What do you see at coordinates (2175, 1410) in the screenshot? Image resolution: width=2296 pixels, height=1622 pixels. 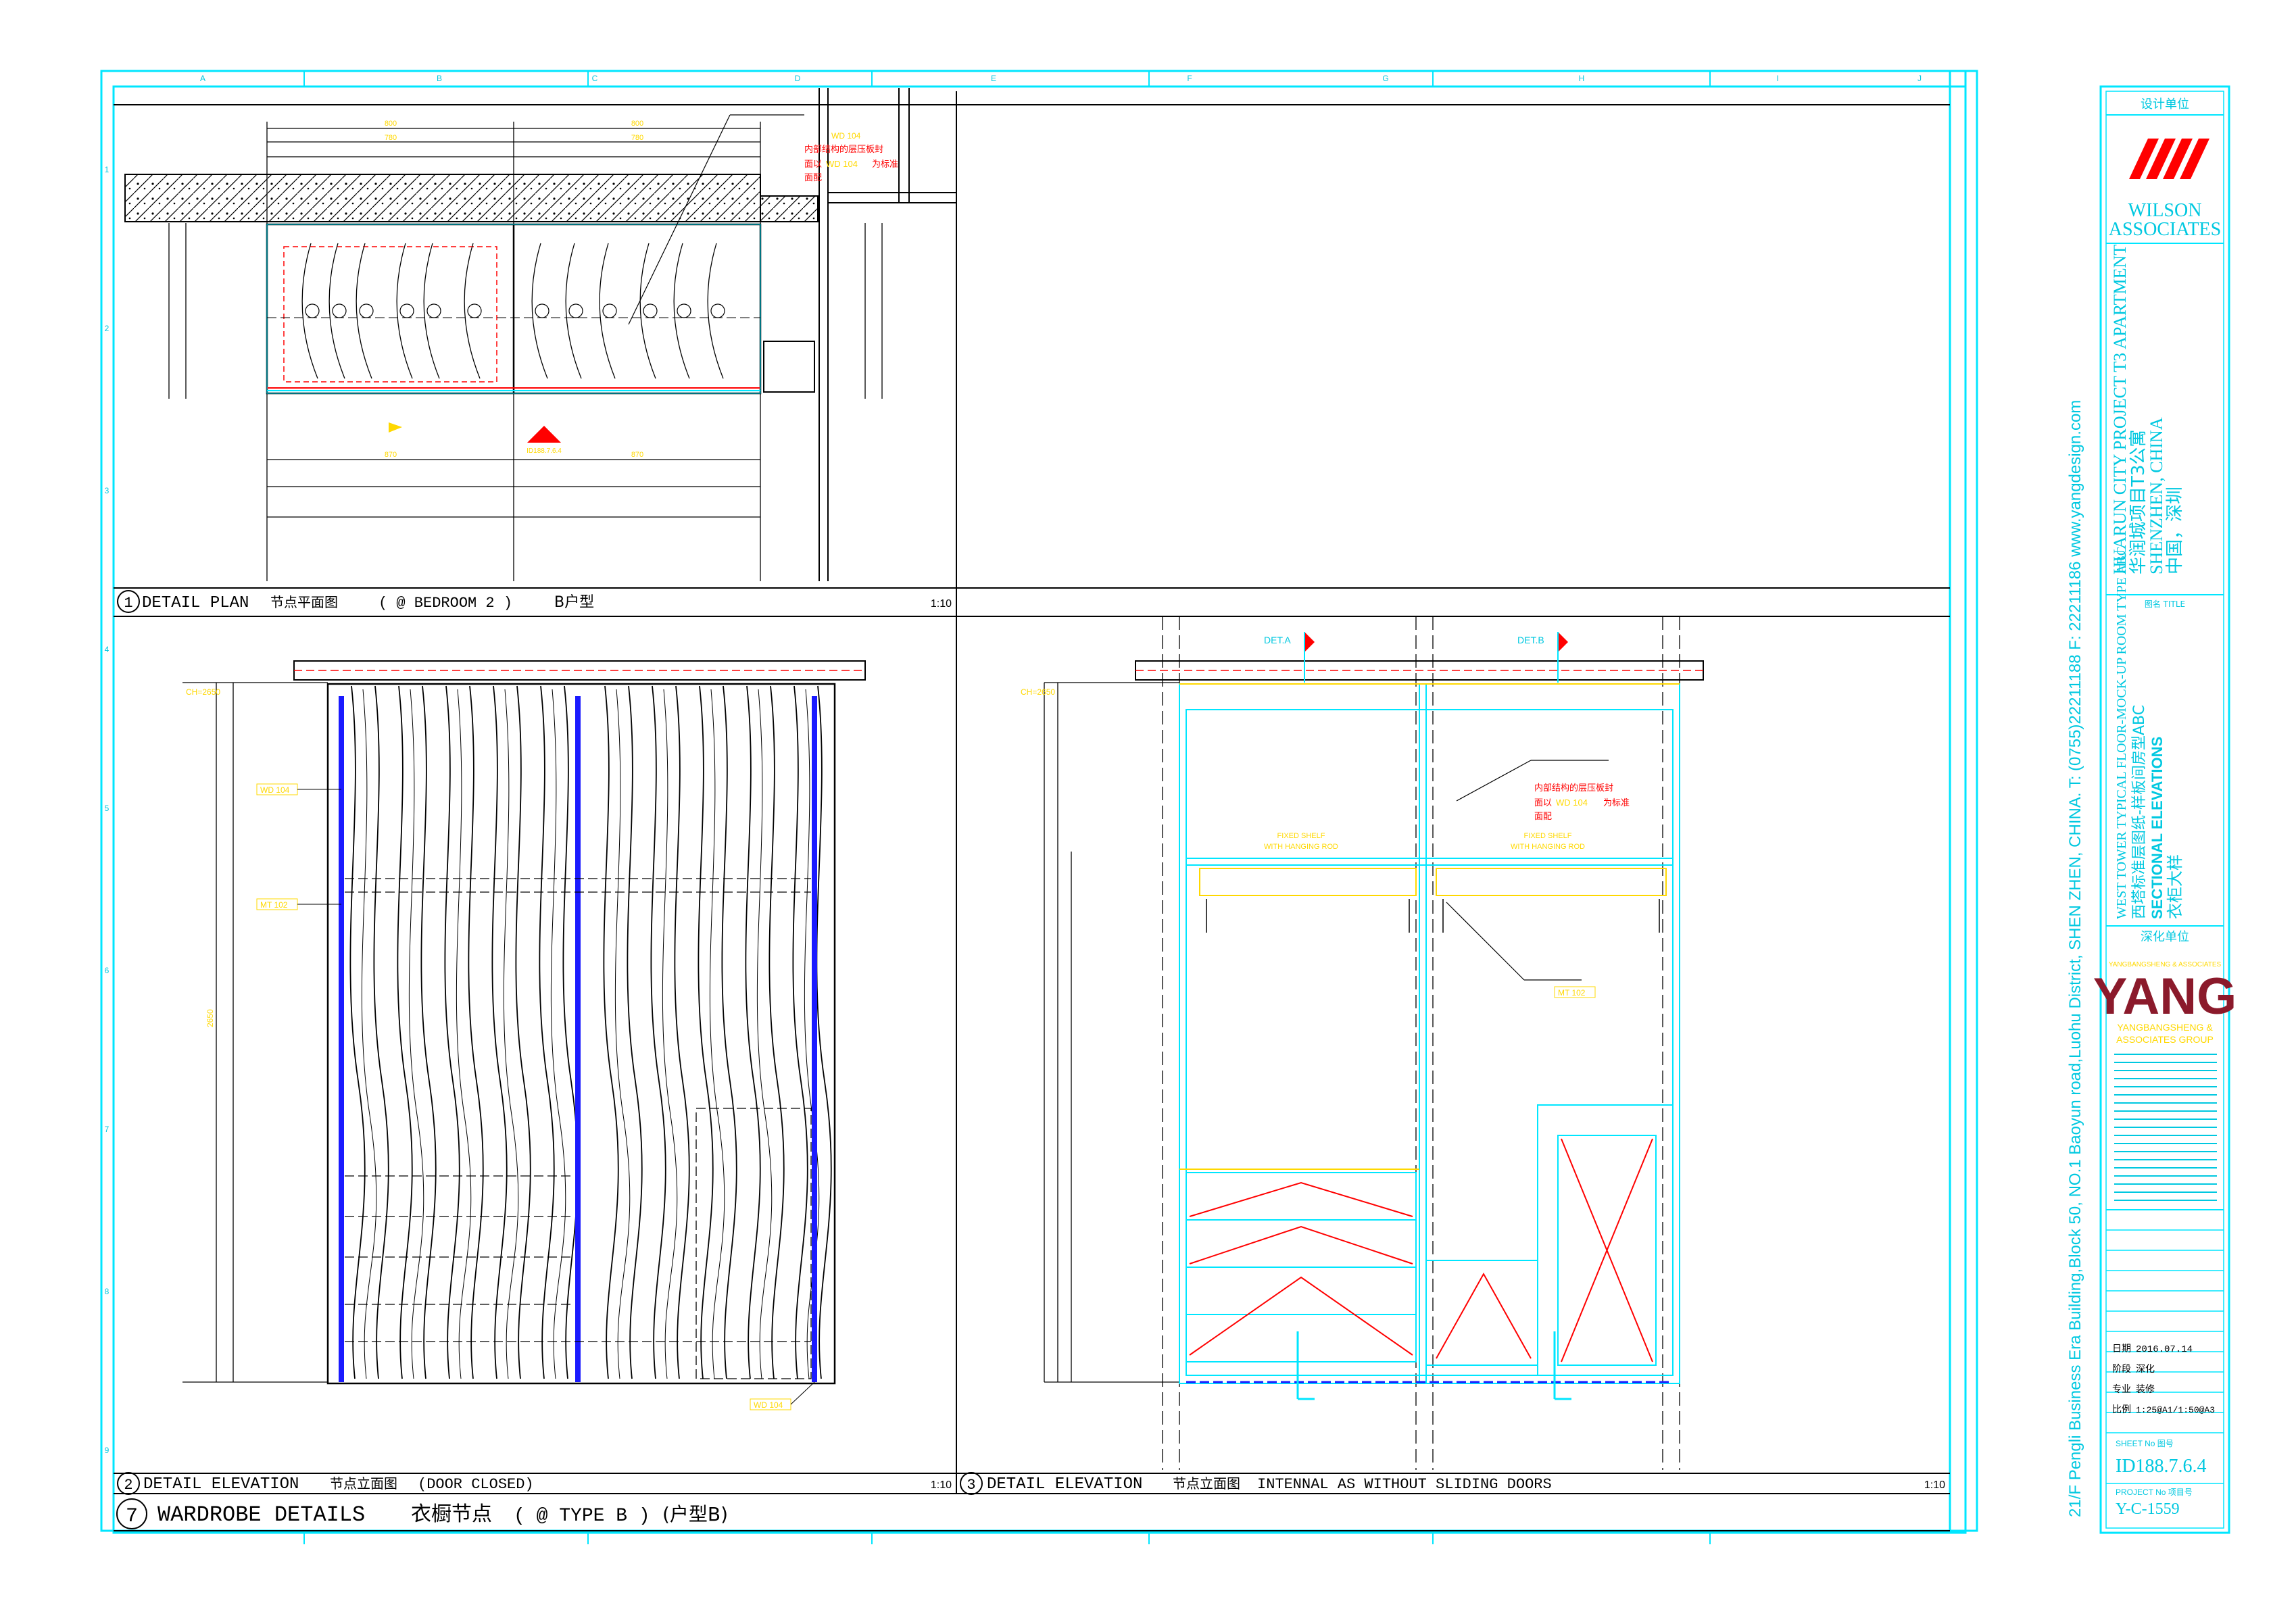 I see `svg-text: 1:25@A1/1:50@A3` at bounding box center [2175, 1410].